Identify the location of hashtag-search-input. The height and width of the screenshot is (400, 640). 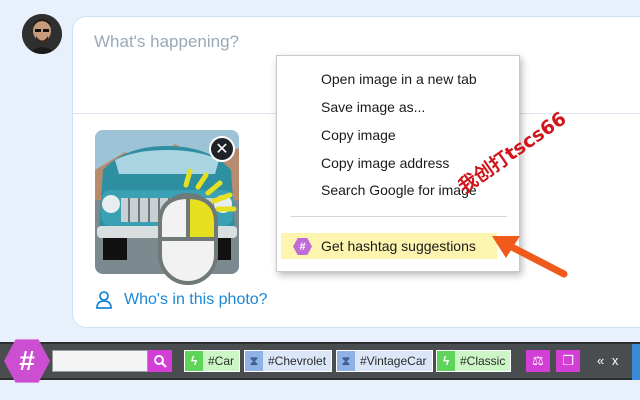
(100, 361).